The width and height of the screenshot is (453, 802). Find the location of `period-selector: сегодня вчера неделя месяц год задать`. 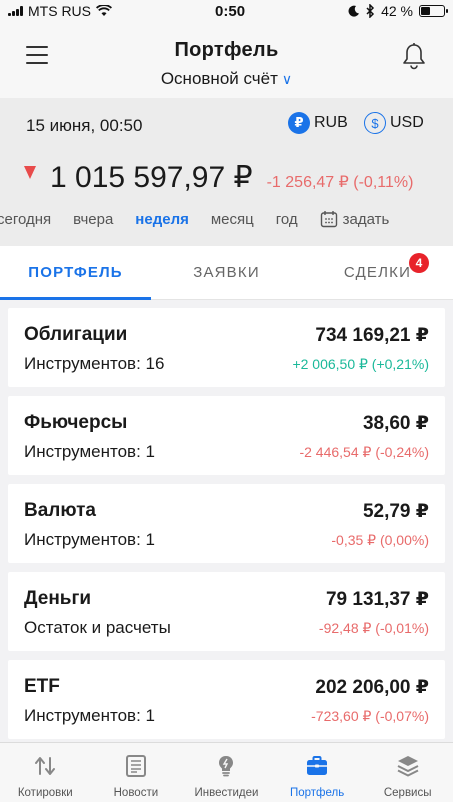

period-selector: сегодня вчера неделя месяц год задать is located at coordinates (226, 219).